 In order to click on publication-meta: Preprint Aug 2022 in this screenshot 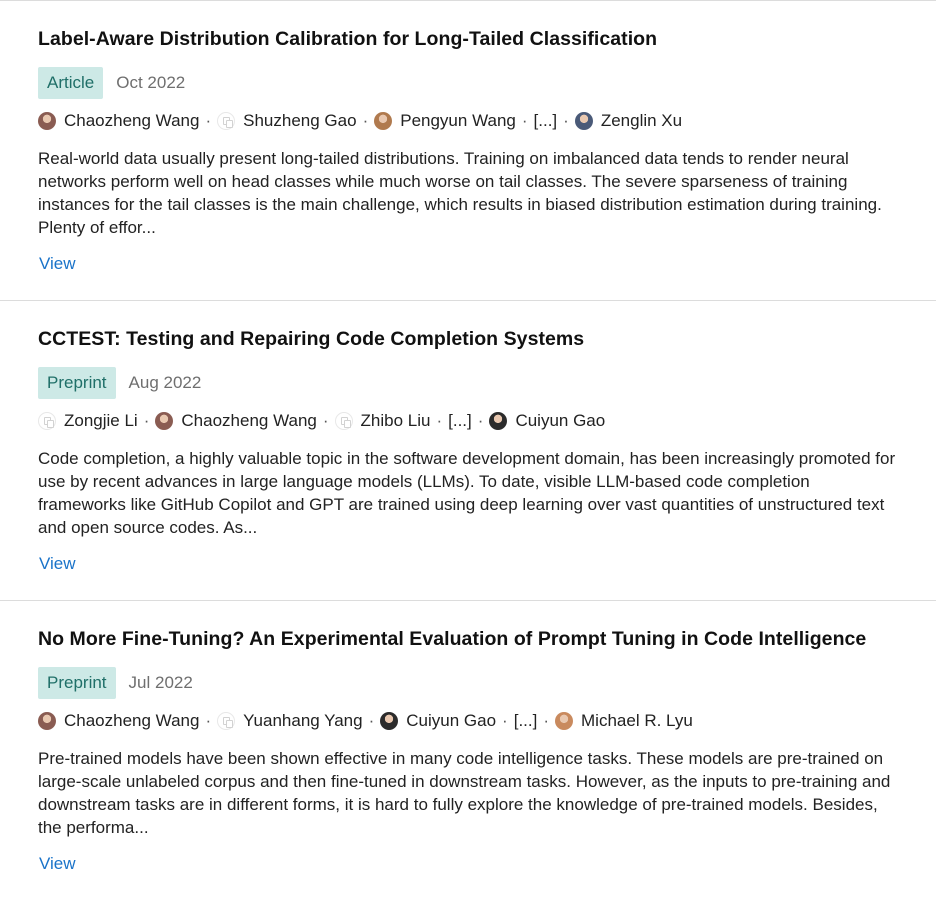, I will do `click(119, 383)`.